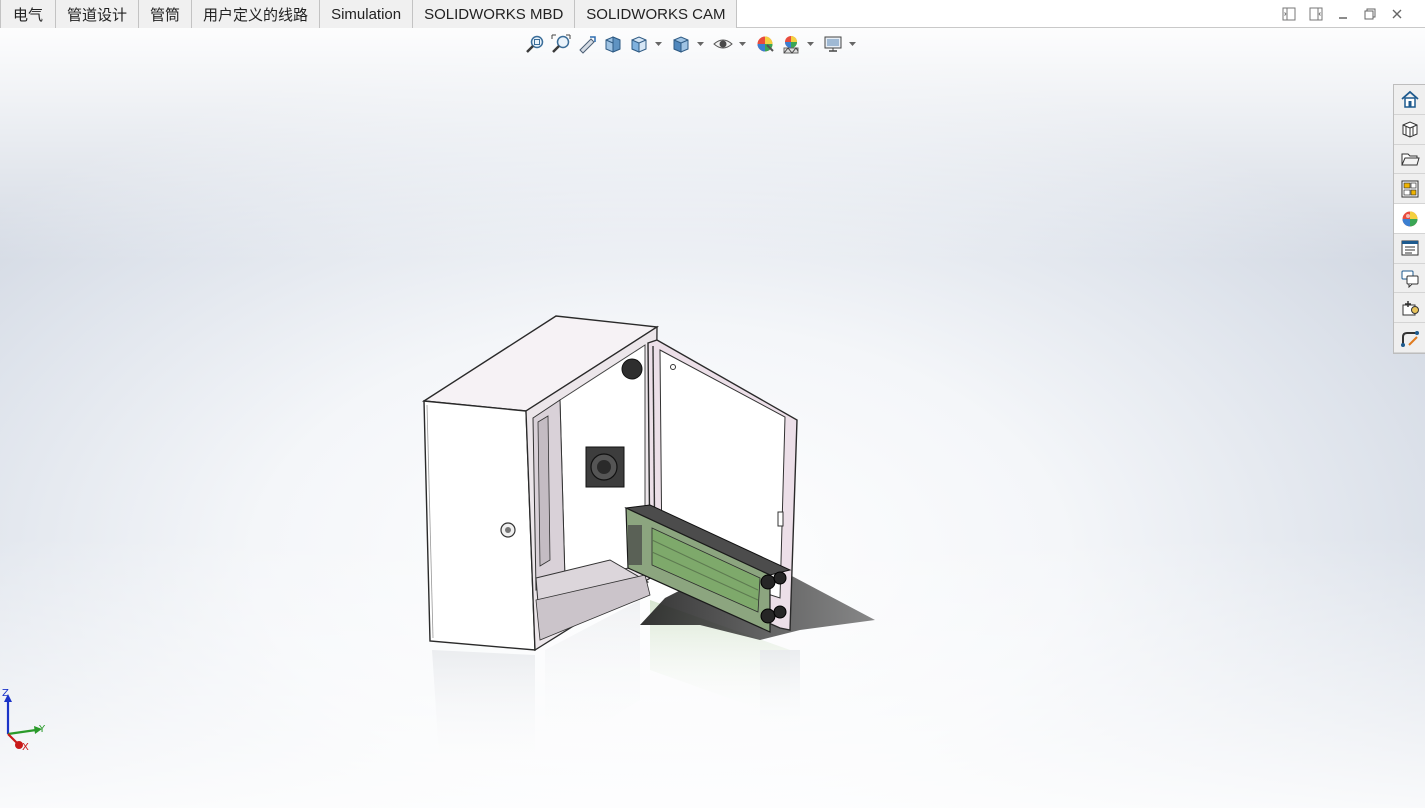  What do you see at coordinates (1409, 130) in the screenshot?
I see `design-library-icon` at bounding box center [1409, 130].